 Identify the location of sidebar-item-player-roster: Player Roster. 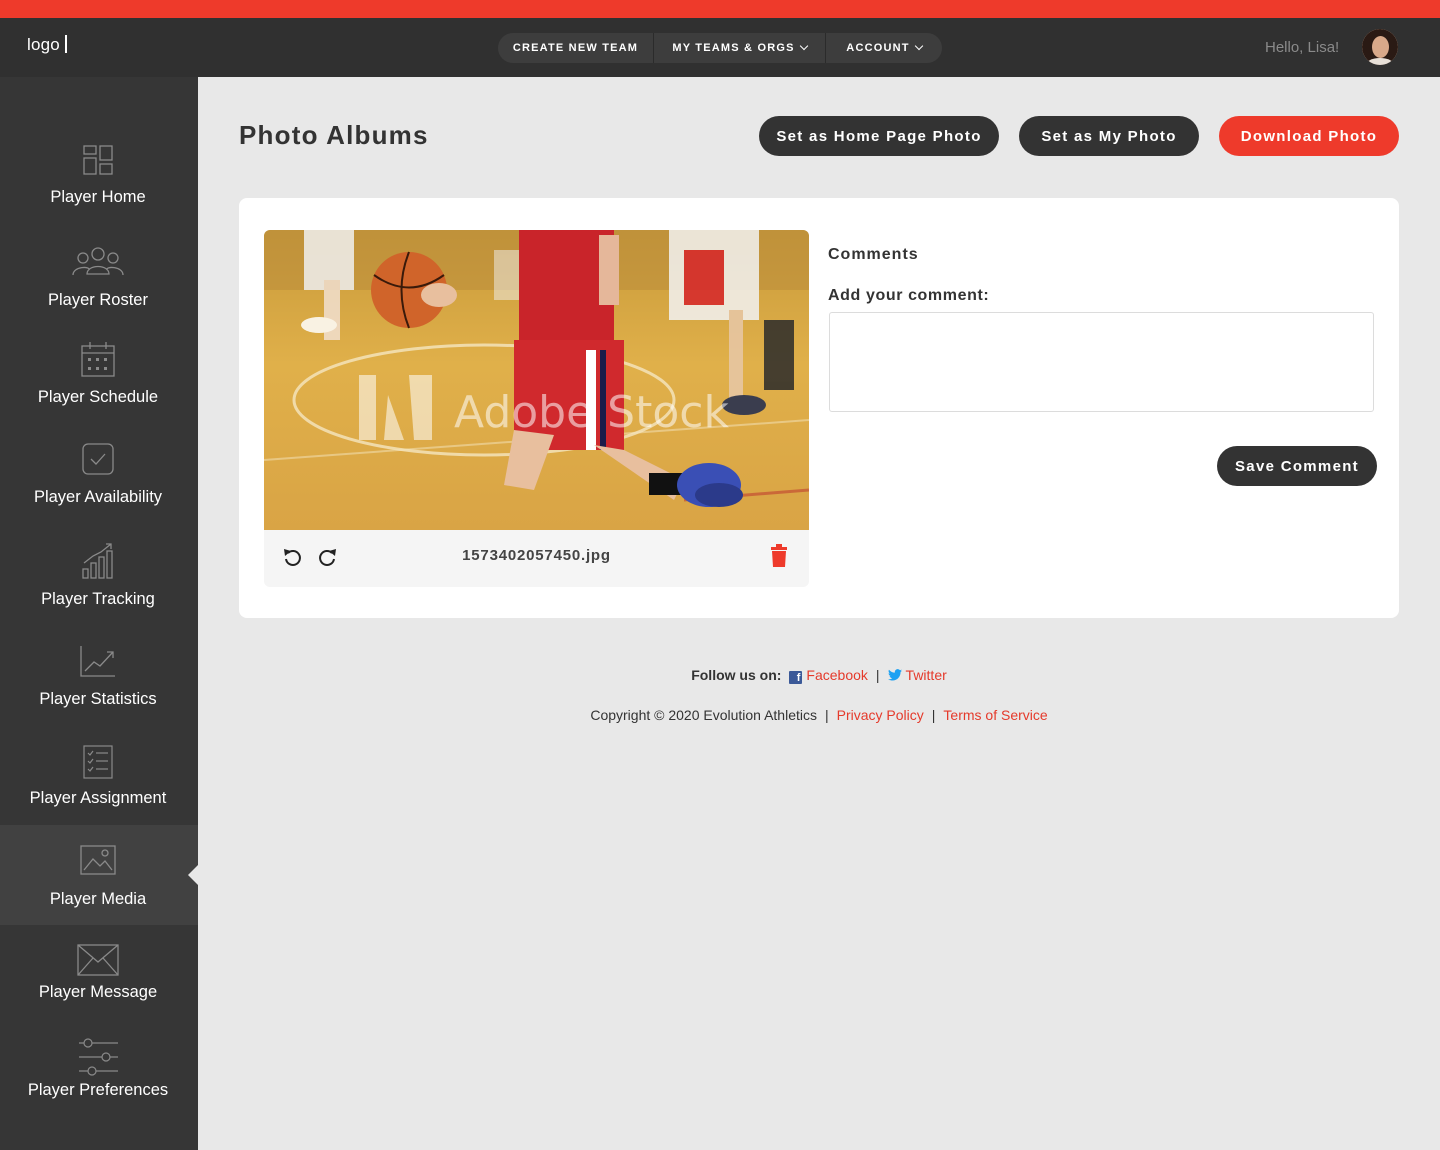
(99, 280).